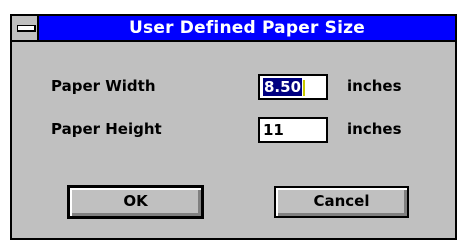 The height and width of the screenshot is (243, 460). Describe the element at coordinates (374, 86) in the screenshot. I see `paper-width-unit: inches` at that location.